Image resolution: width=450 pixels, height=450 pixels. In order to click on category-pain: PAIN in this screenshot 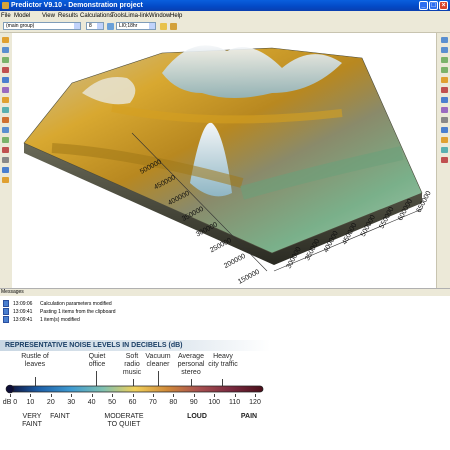, I will do `click(249, 416)`.